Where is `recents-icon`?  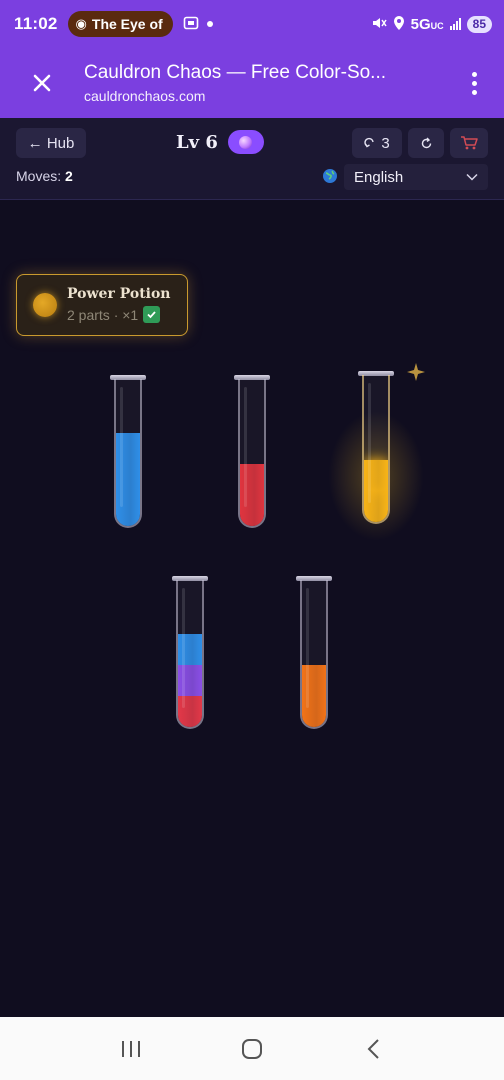 recents-icon is located at coordinates (130, 1048).